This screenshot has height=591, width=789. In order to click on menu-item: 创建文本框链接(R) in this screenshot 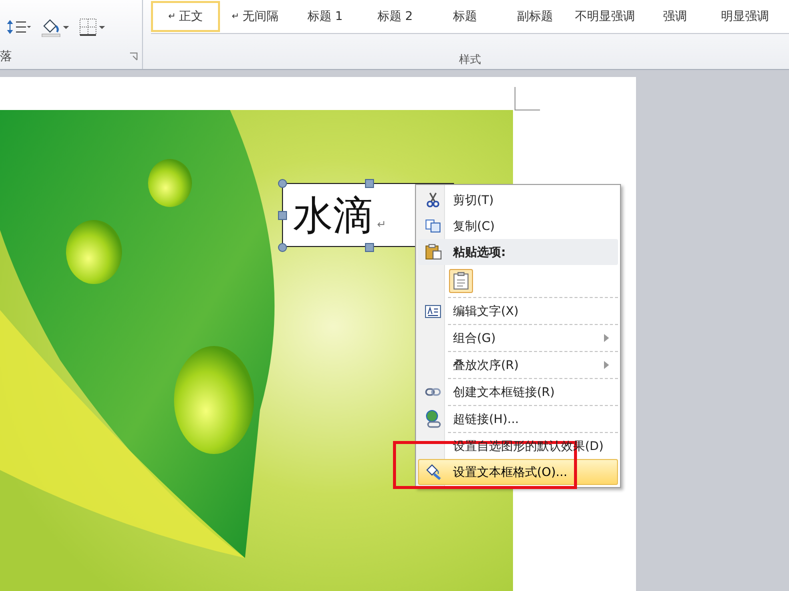, I will do `click(518, 392)`.